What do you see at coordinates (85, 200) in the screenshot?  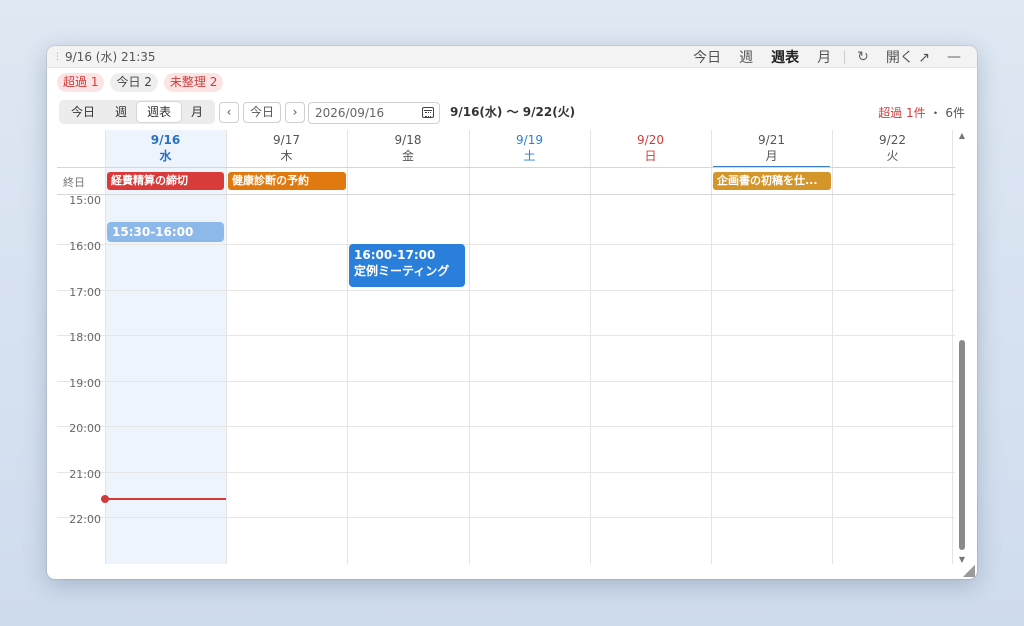 I see `hour-label: 15:00` at bounding box center [85, 200].